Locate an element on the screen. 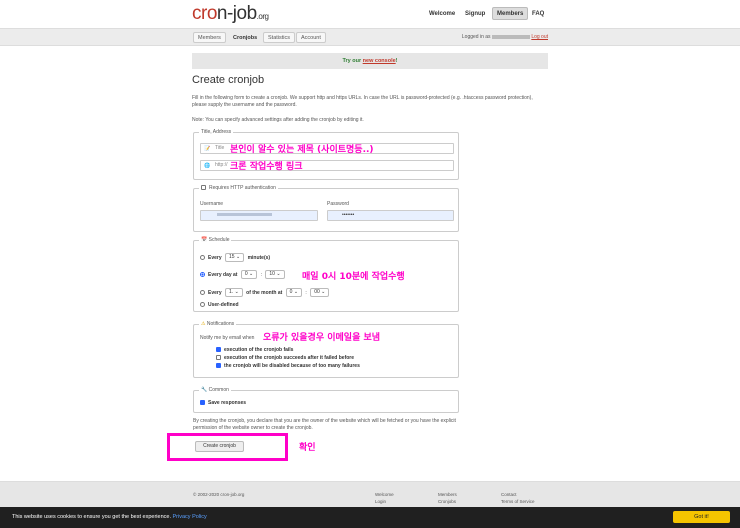 This screenshot has height=528, width=740. footer-copyright: © 2002-2020 cron-job.org is located at coordinates (219, 494).